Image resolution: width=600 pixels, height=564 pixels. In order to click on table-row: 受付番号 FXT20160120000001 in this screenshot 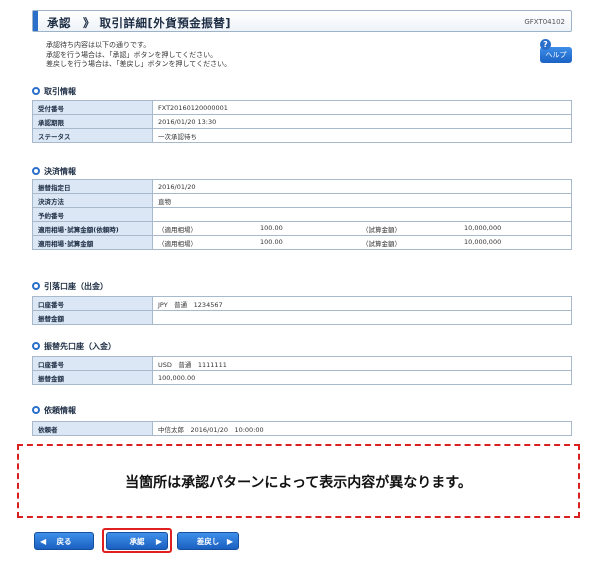, I will do `click(302, 107)`.